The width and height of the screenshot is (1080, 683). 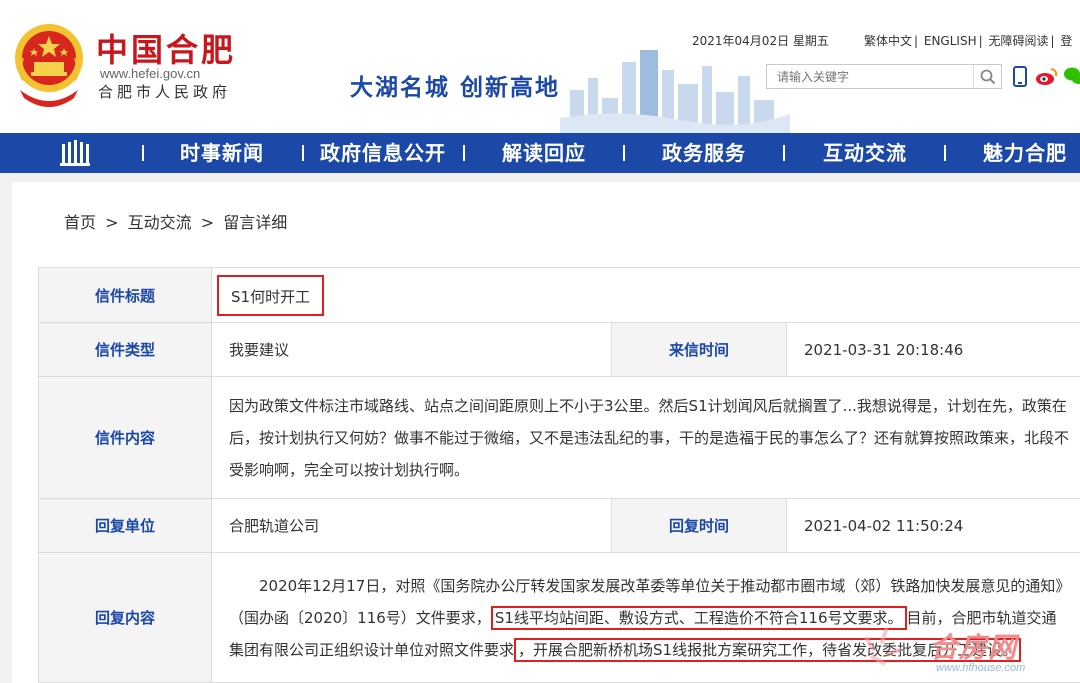 I want to click on top-links: 繁体中文 | ENGLISH | 无障碍阅读 | 登, so click(x=968, y=41).